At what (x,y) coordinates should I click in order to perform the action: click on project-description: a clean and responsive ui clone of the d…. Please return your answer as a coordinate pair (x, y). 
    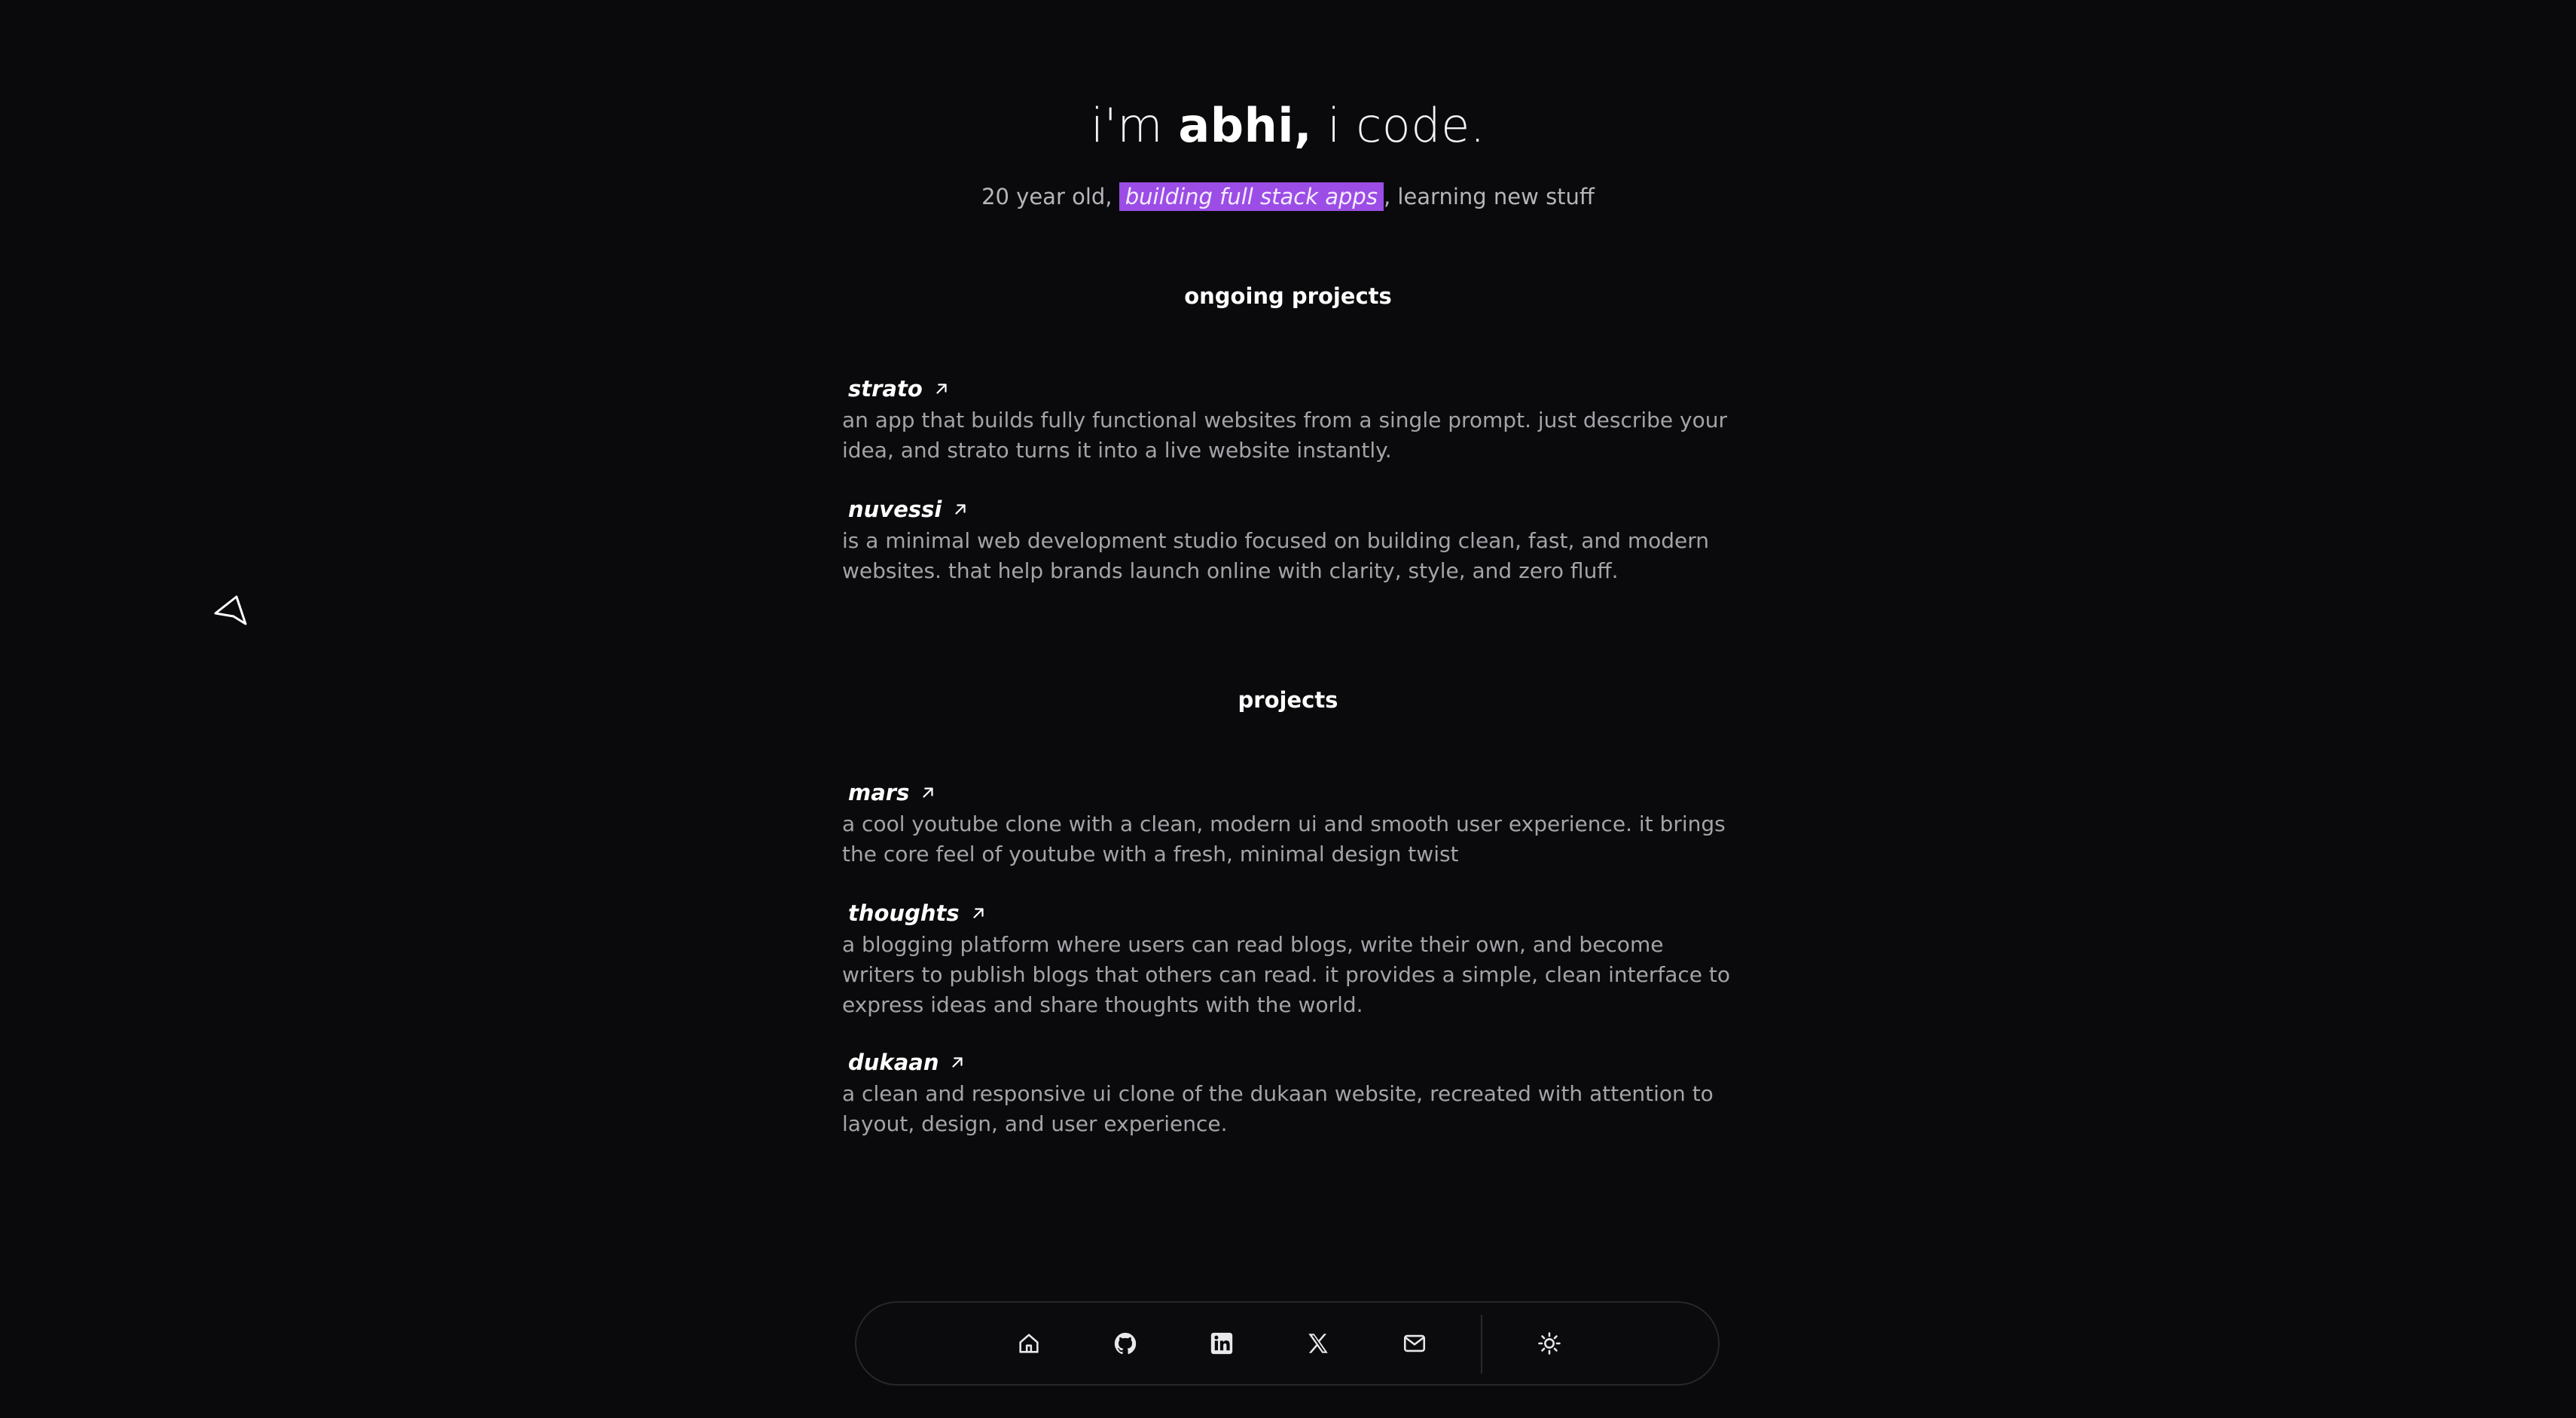
    Looking at the image, I should click on (1278, 1108).